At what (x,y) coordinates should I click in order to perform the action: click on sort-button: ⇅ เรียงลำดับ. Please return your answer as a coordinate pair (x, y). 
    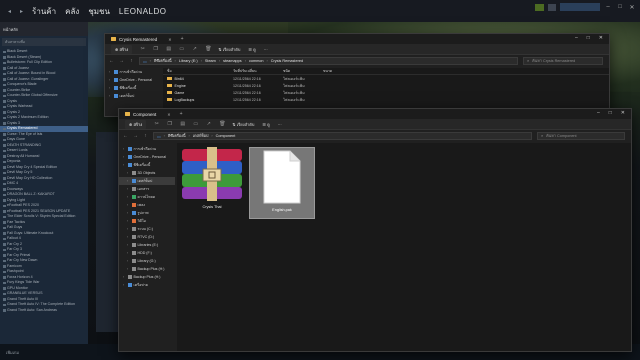
    Looking at the image, I should click on (229, 49).